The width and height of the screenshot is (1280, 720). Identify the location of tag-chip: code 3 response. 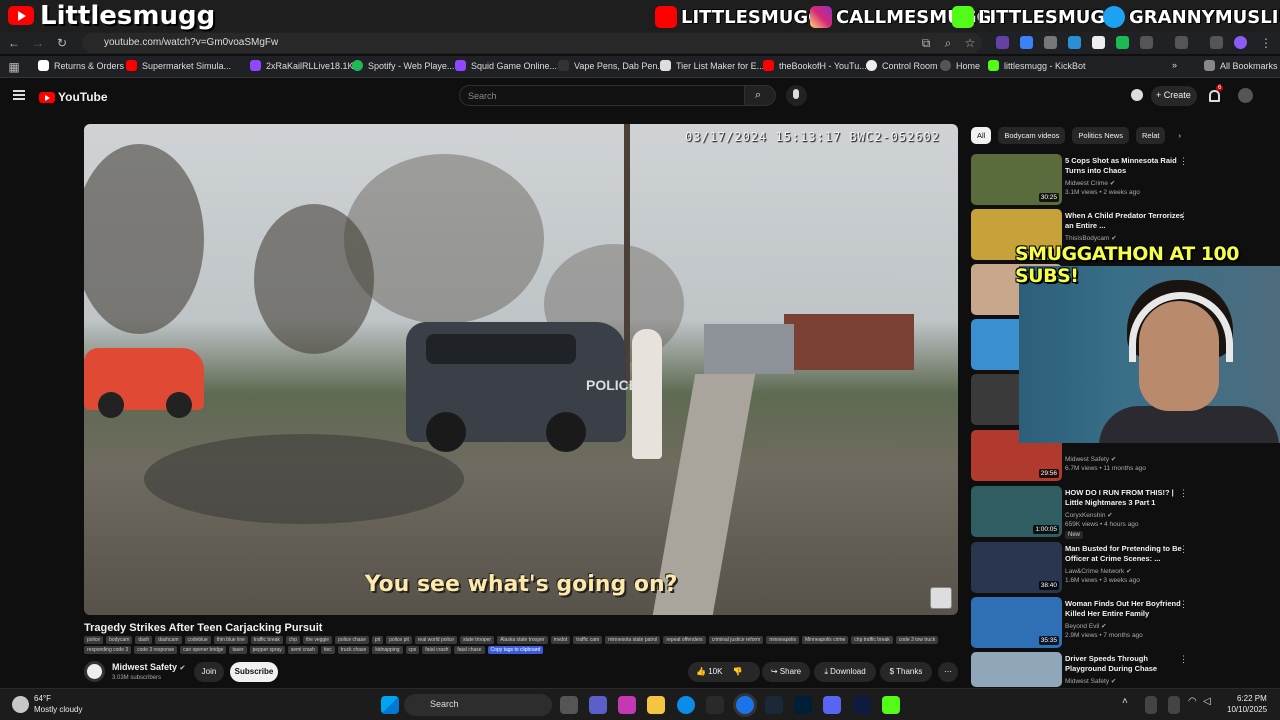
(156, 650).